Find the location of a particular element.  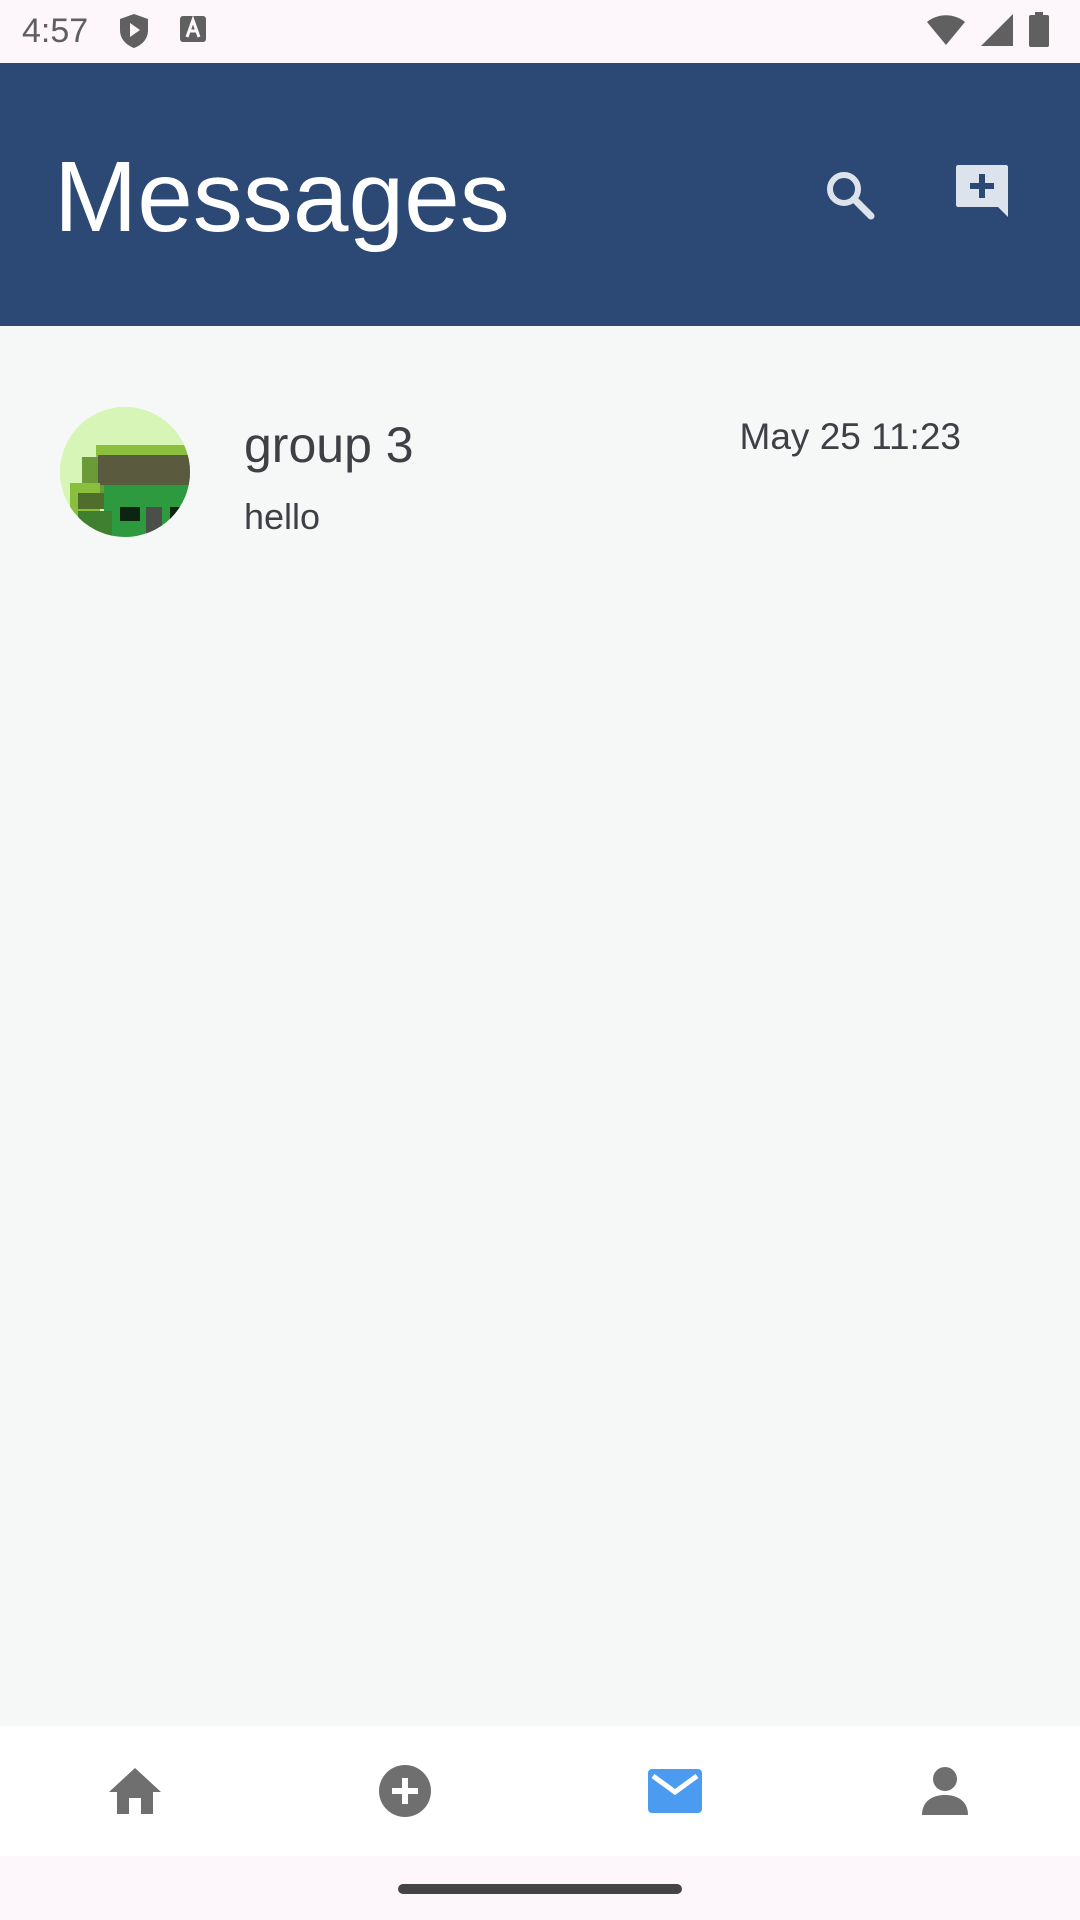

status-bar: 4:57 is located at coordinates (540, 31).